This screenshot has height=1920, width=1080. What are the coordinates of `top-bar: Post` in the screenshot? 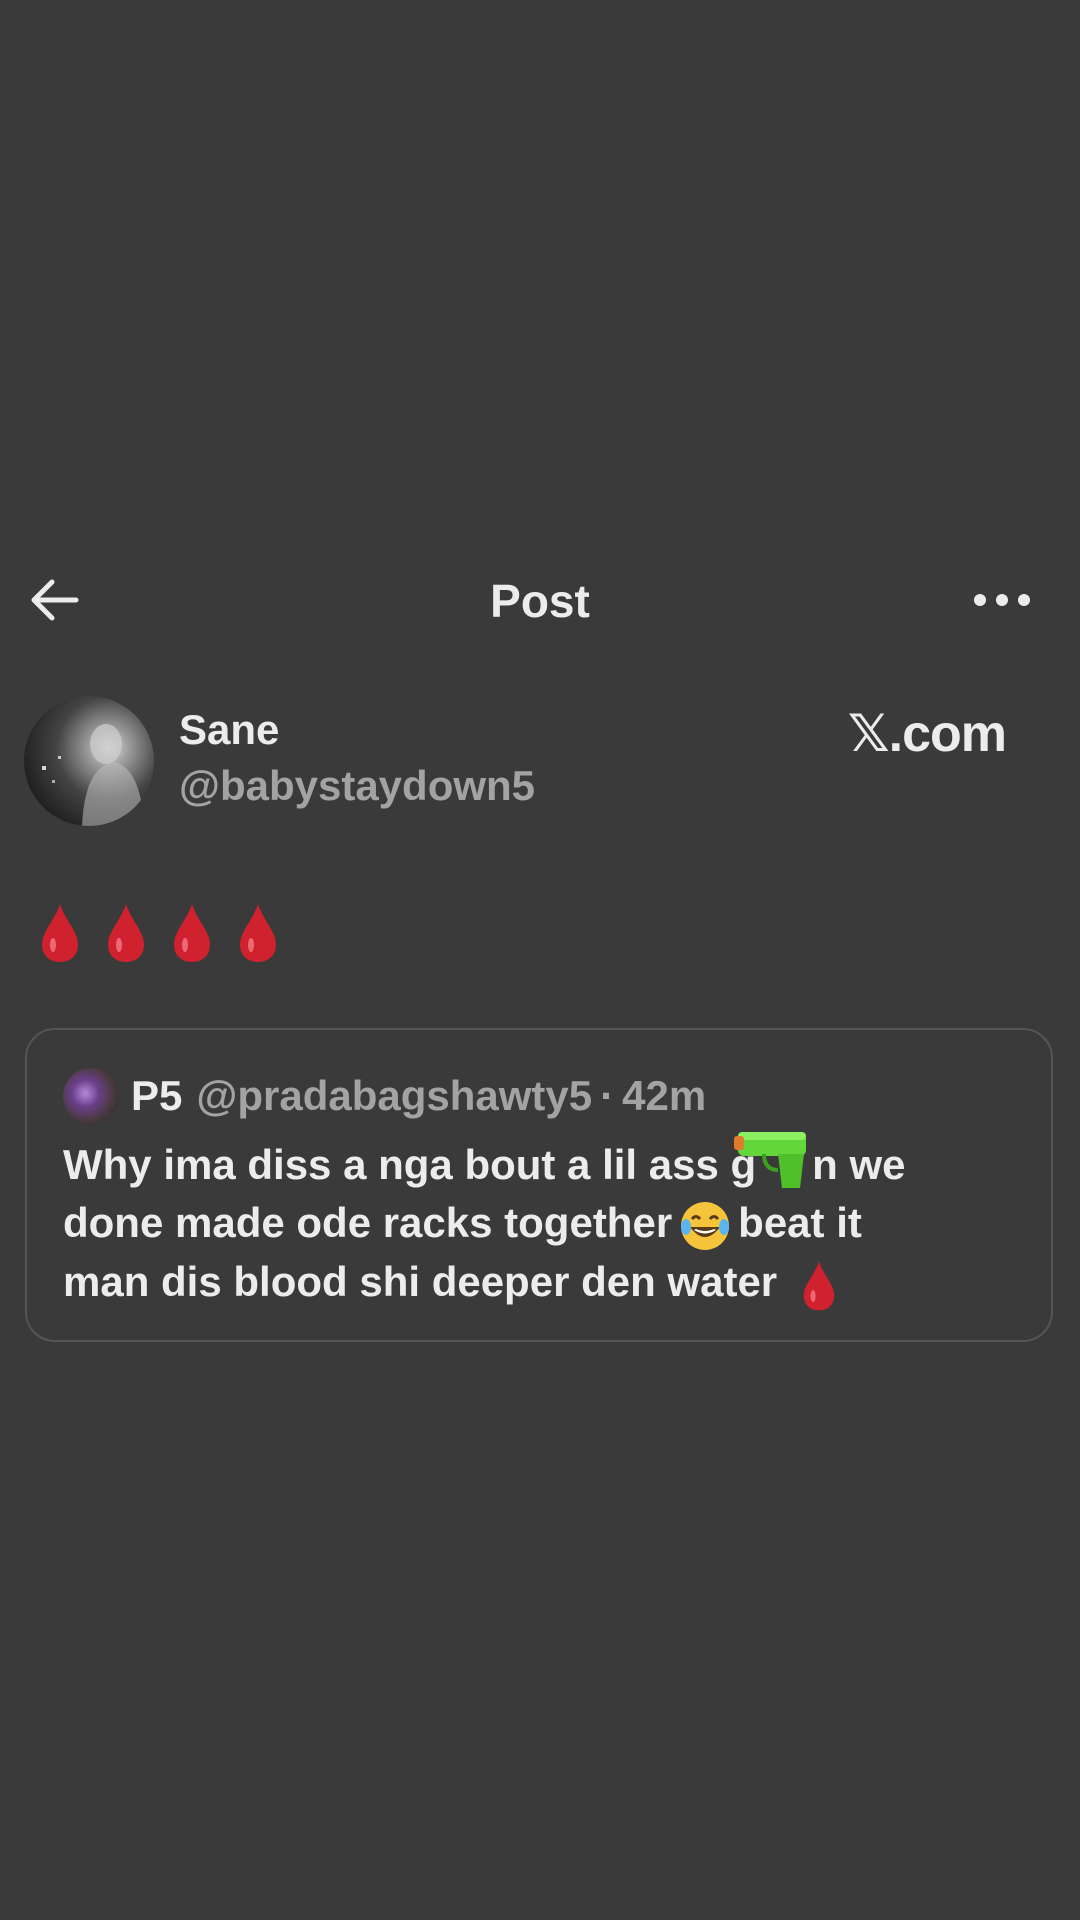 It's located at (540, 600).